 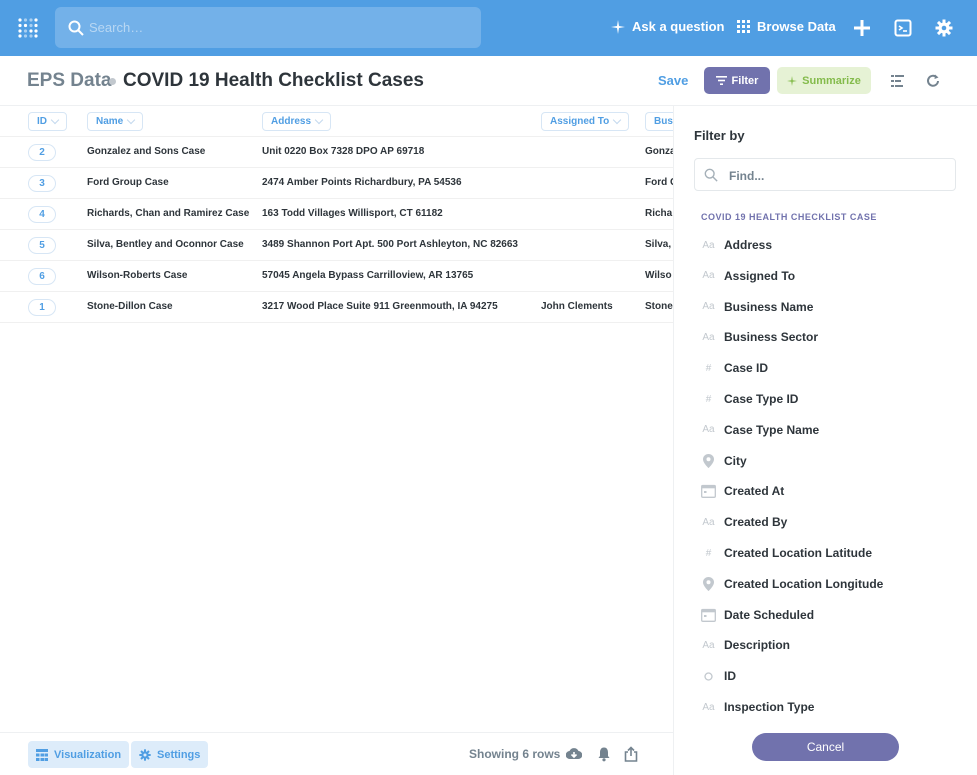 I want to click on filter-field-item: Aa Created By, so click(x=743, y=522).